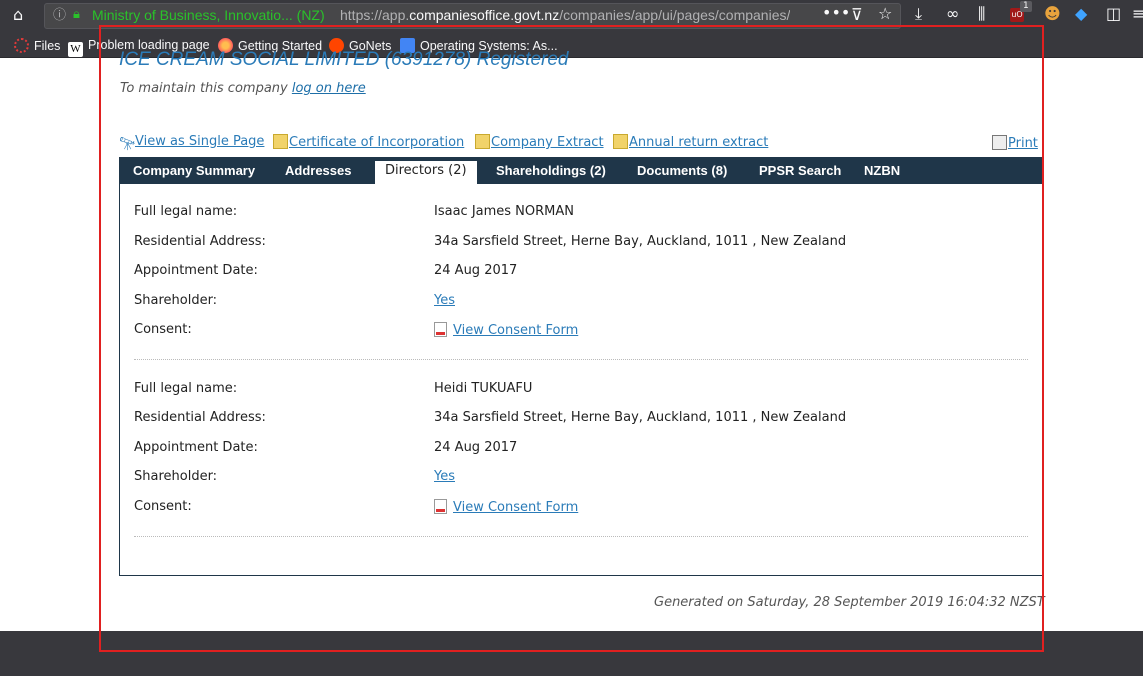  I want to click on director-name: Isaac James NORMAN, so click(504, 211).